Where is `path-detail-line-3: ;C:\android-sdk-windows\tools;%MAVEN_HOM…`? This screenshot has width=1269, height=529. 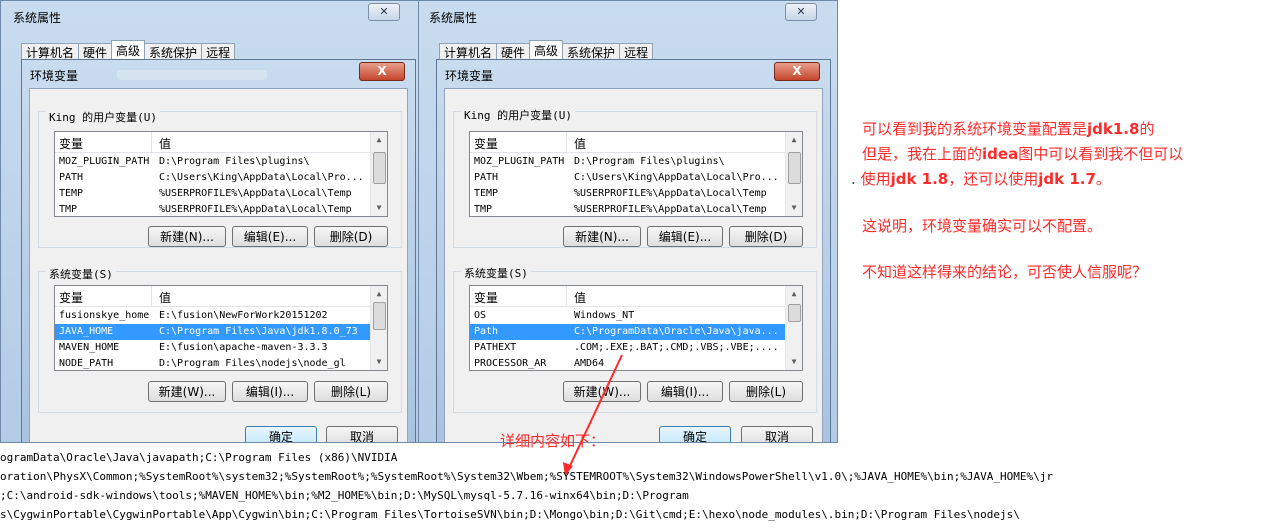 path-detail-line-3: ;C:\android-sdk-windows\tools;%MAVEN_HOM… is located at coordinates (344, 495).